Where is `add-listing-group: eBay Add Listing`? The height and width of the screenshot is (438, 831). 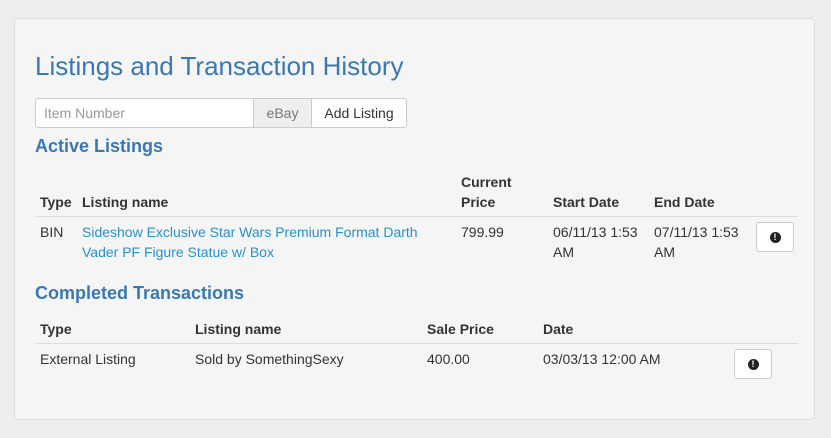
add-listing-group: eBay Add Listing is located at coordinates (221, 113).